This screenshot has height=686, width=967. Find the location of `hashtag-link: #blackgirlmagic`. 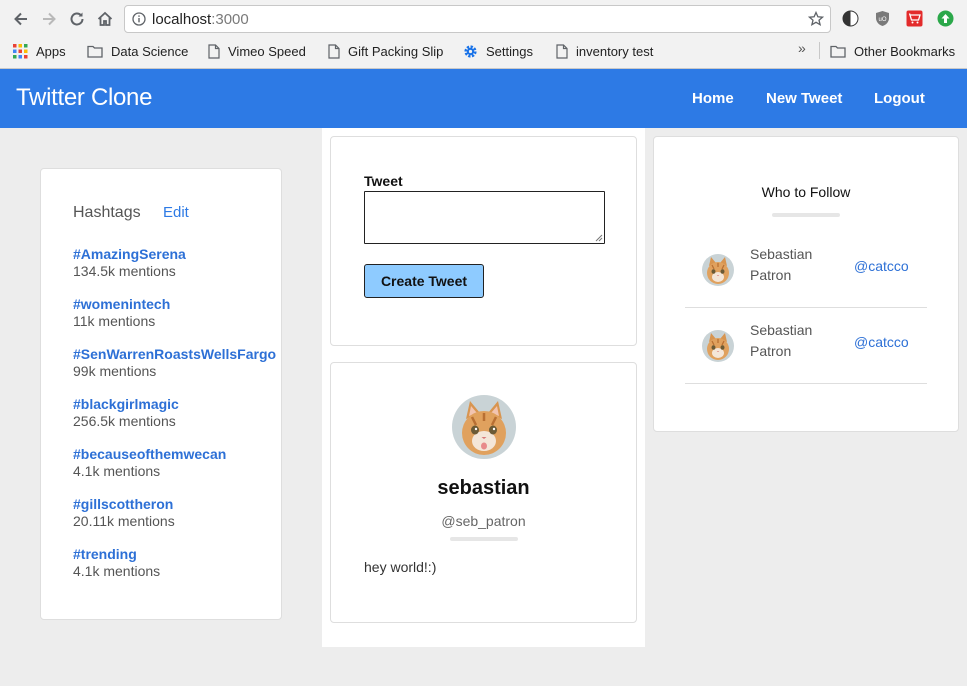

hashtag-link: #blackgirlmagic is located at coordinates (178, 404).